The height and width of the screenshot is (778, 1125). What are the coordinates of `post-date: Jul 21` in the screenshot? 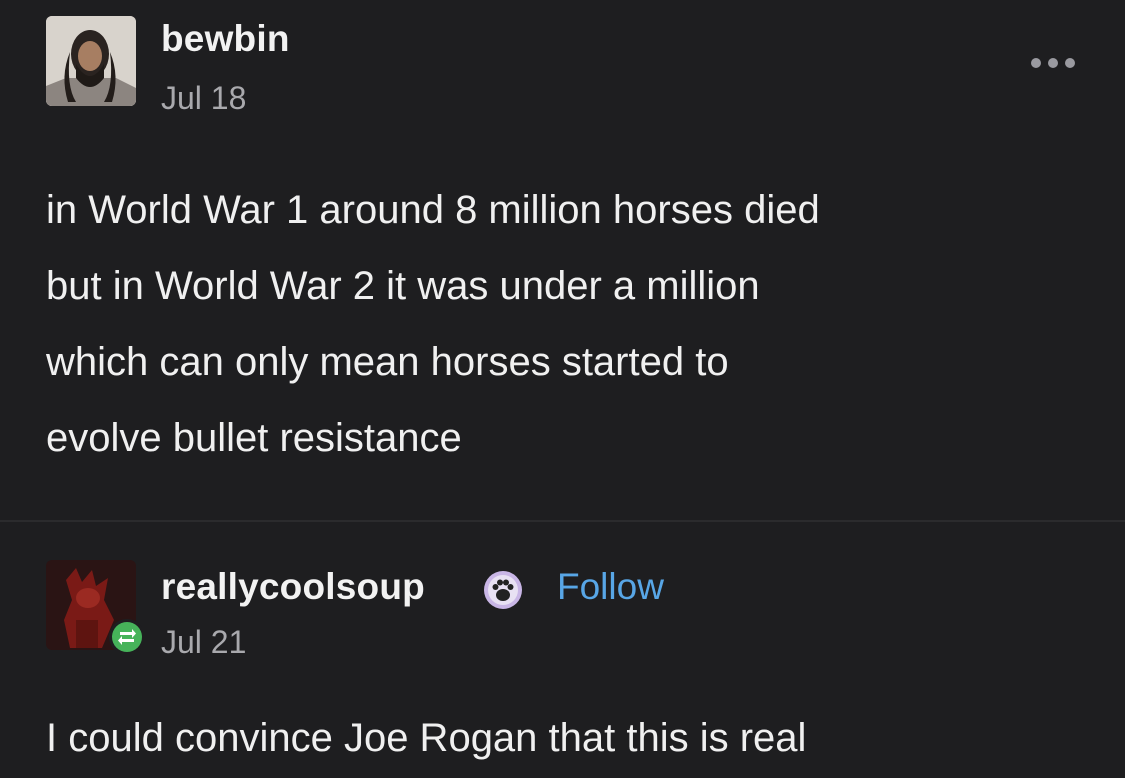 It's located at (203, 642).